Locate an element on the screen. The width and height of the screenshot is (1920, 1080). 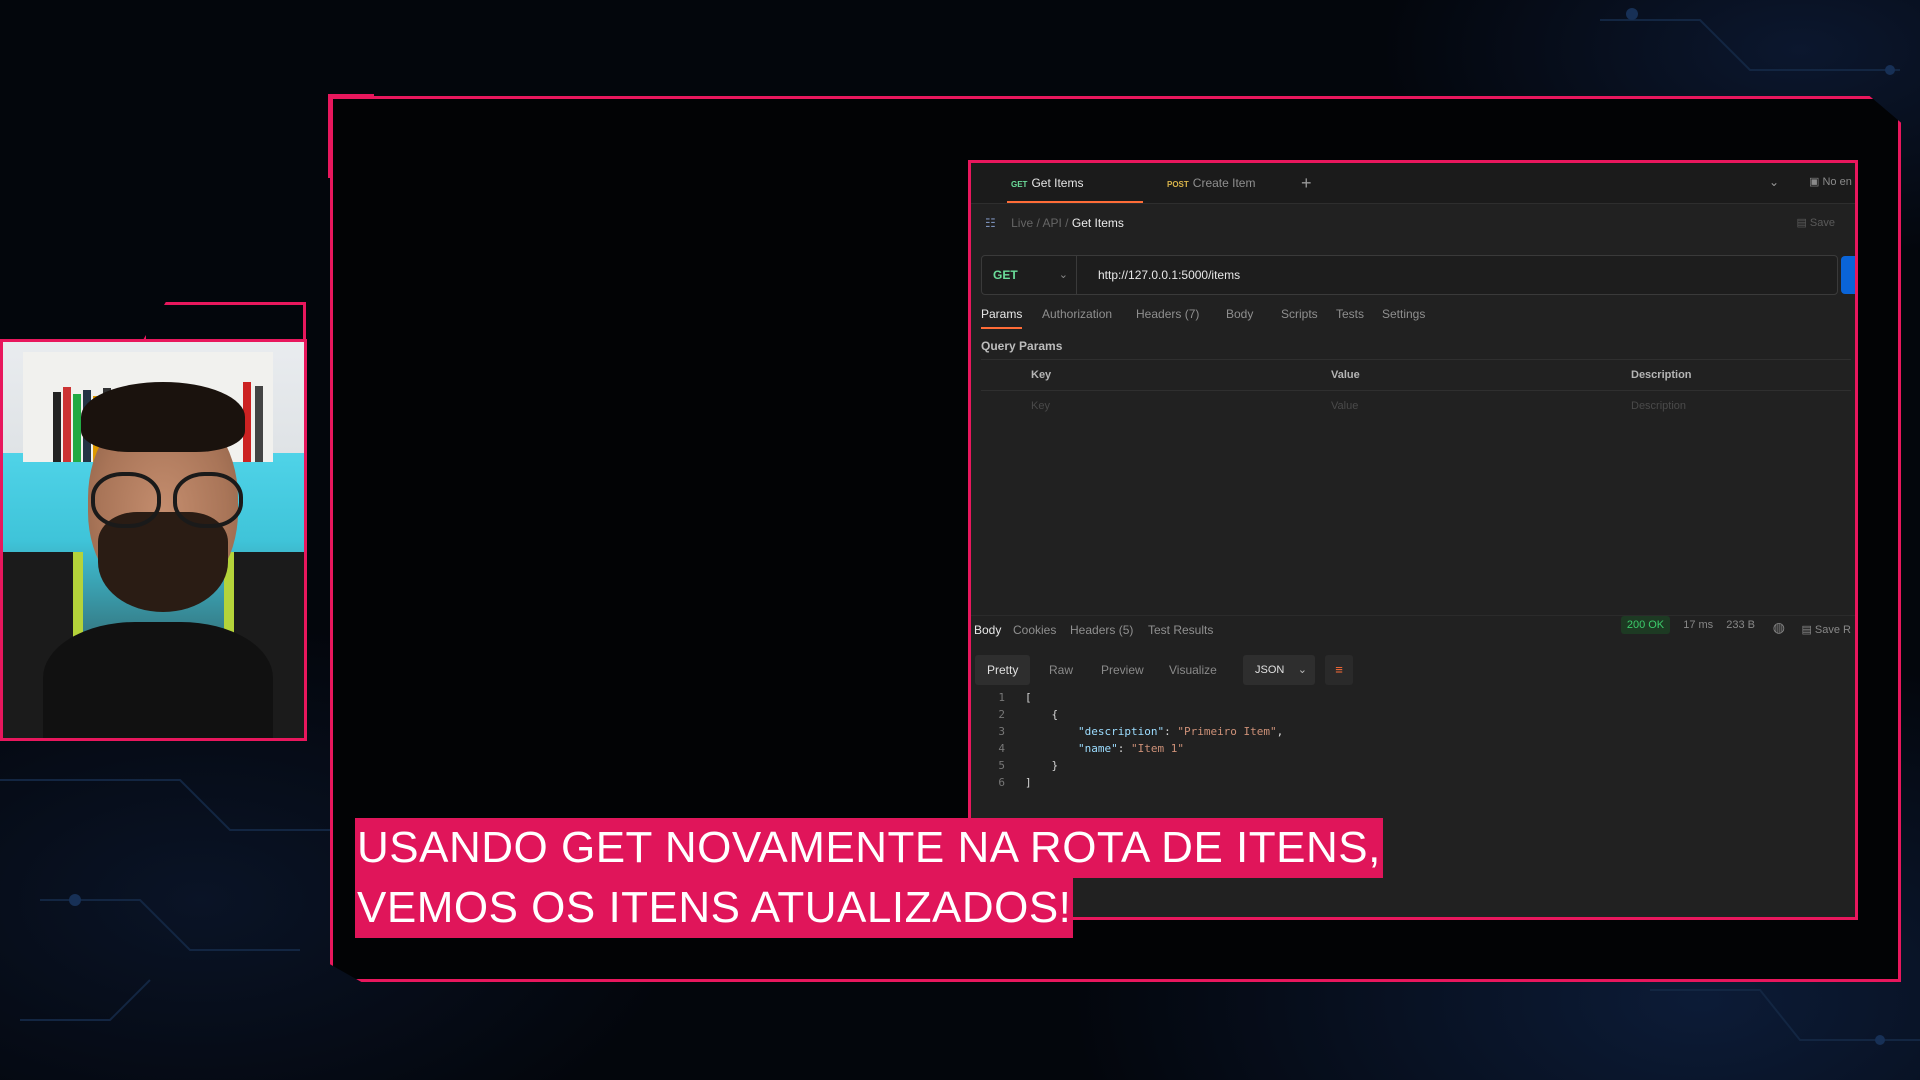
save-response-button: ▤ Save R is located at coordinates (1826, 629).